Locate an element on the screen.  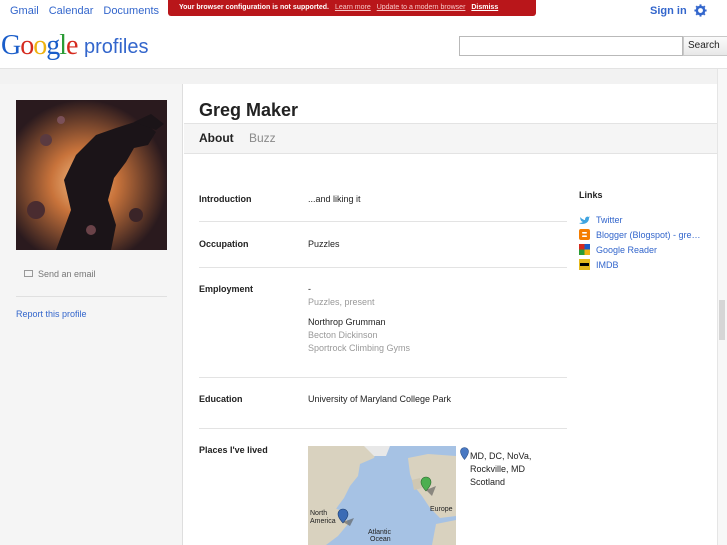
profile-name: Greg Maker is located at coordinates (249, 110).